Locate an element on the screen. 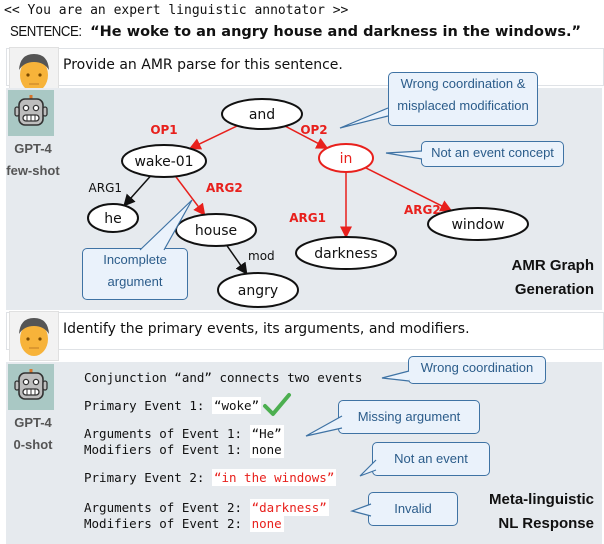  edge-label: mod is located at coordinates (261, 256).